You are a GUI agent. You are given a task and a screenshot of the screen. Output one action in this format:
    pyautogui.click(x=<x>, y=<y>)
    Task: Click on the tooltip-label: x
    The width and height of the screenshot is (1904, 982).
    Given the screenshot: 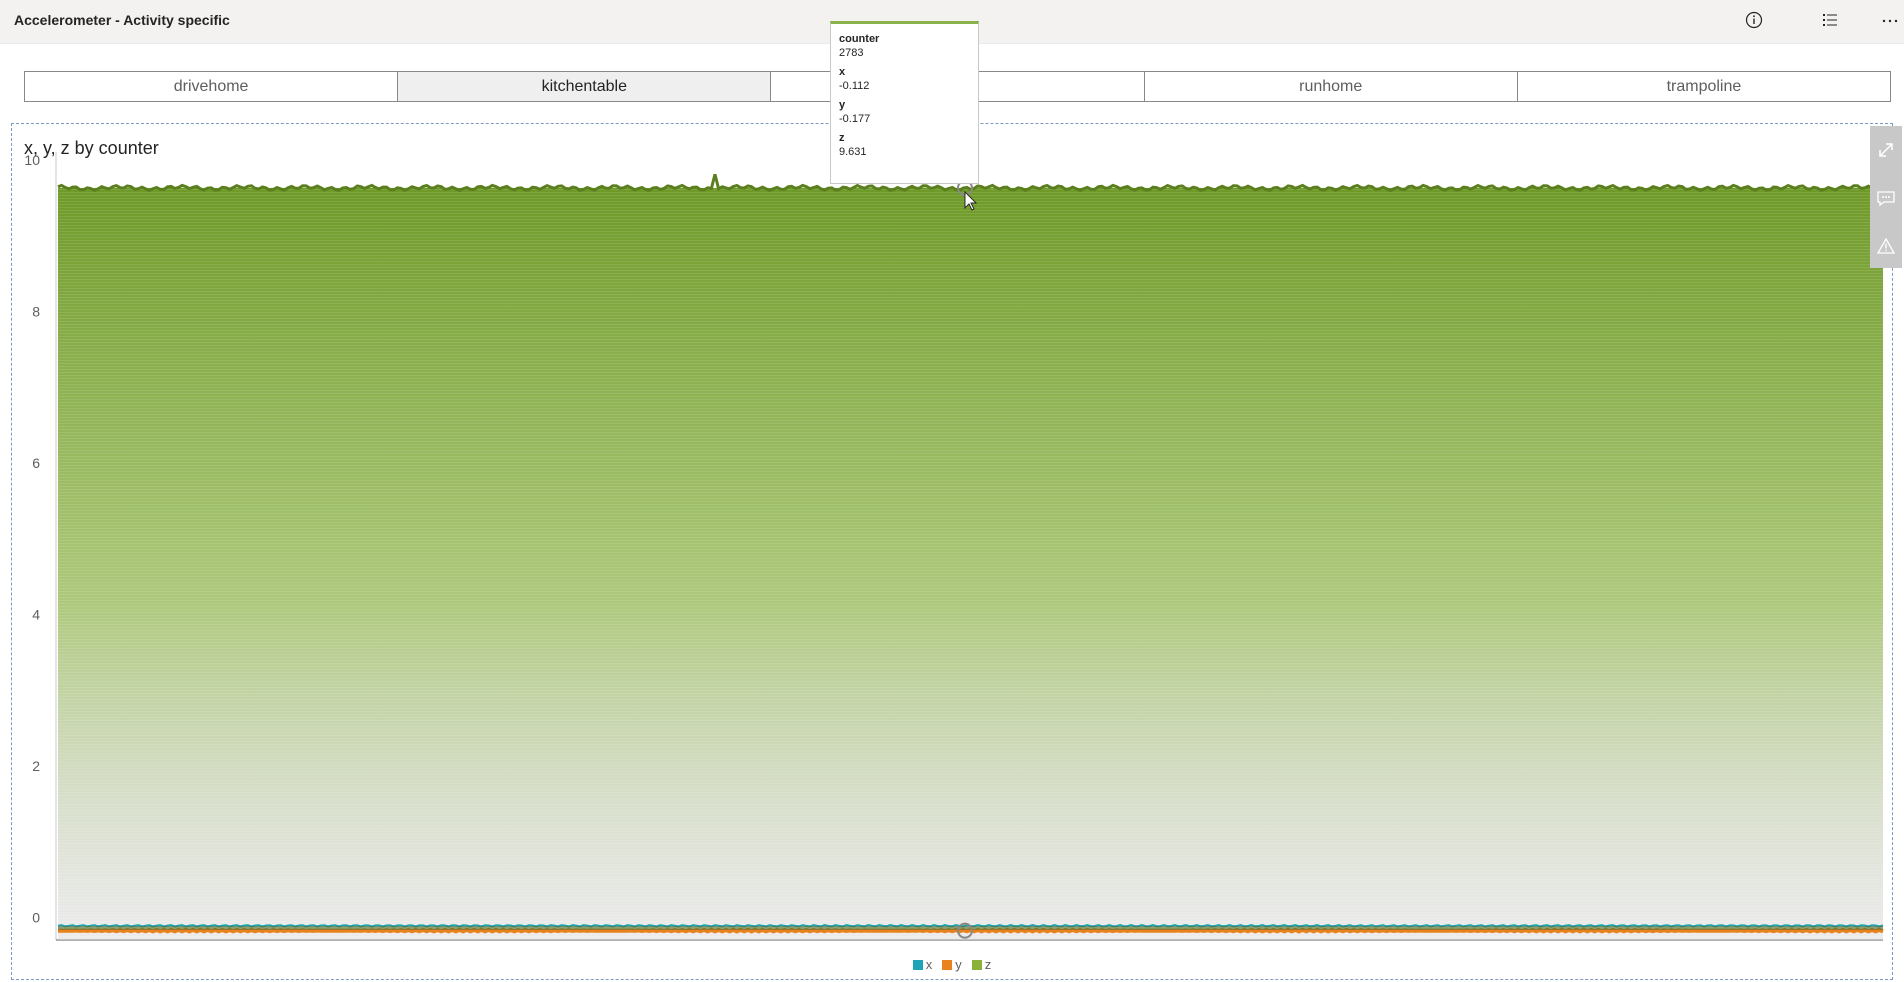 What is the action you would take?
    pyautogui.click(x=842, y=72)
    